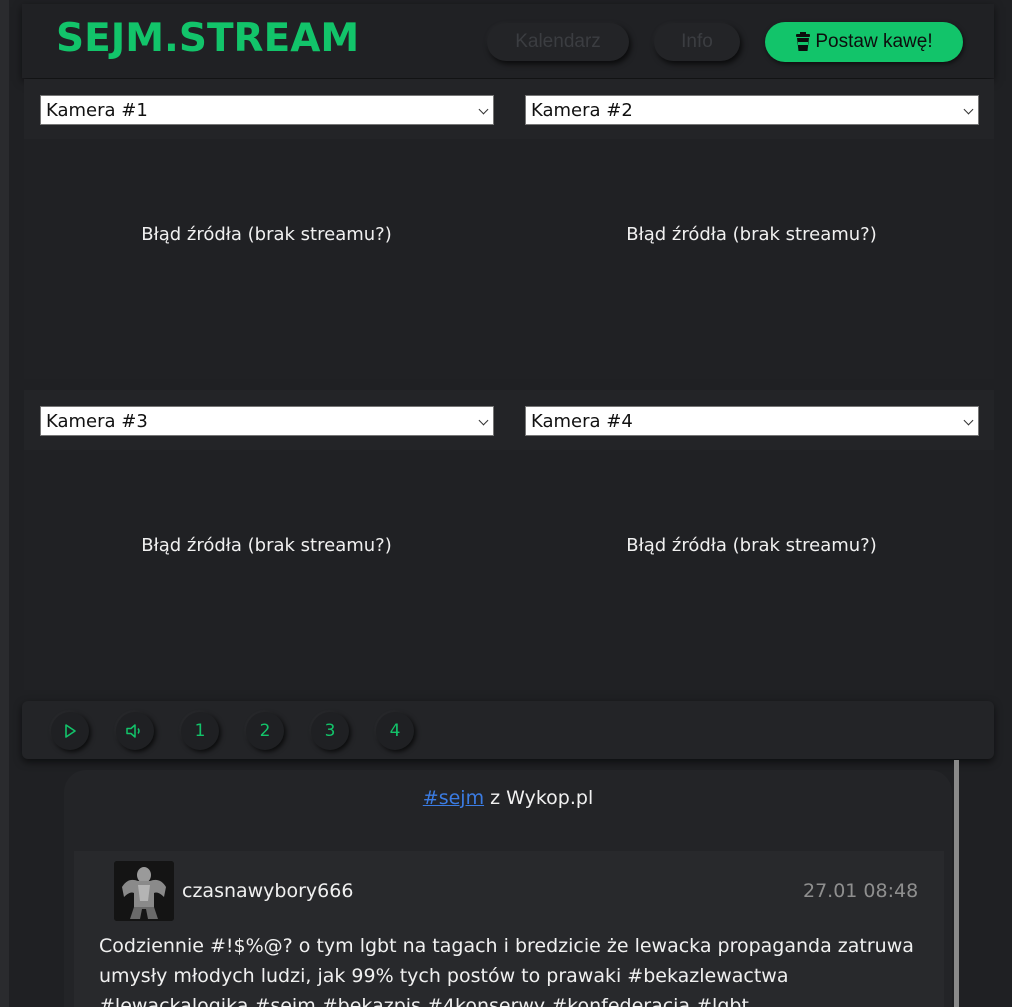  What do you see at coordinates (752, 421) in the screenshot?
I see `camera-select-4: Kamera #4` at bounding box center [752, 421].